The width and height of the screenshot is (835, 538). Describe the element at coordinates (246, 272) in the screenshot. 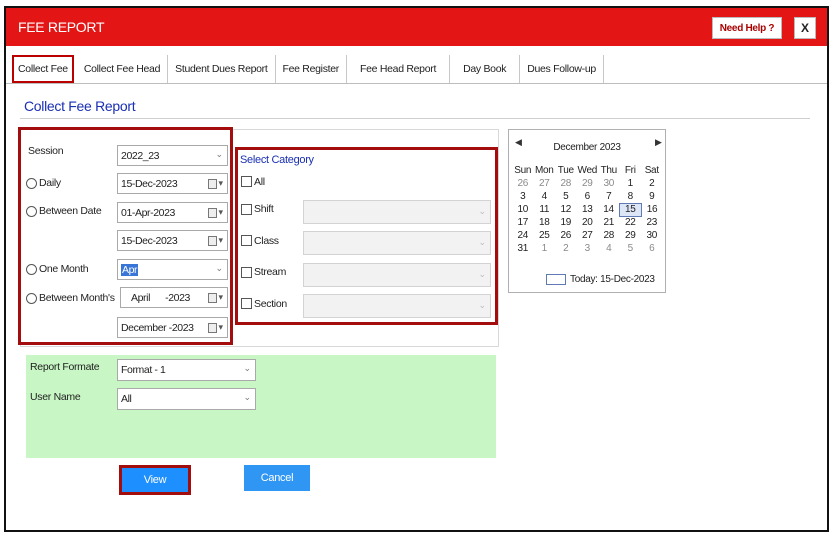

I see `stream-checkbox` at that location.